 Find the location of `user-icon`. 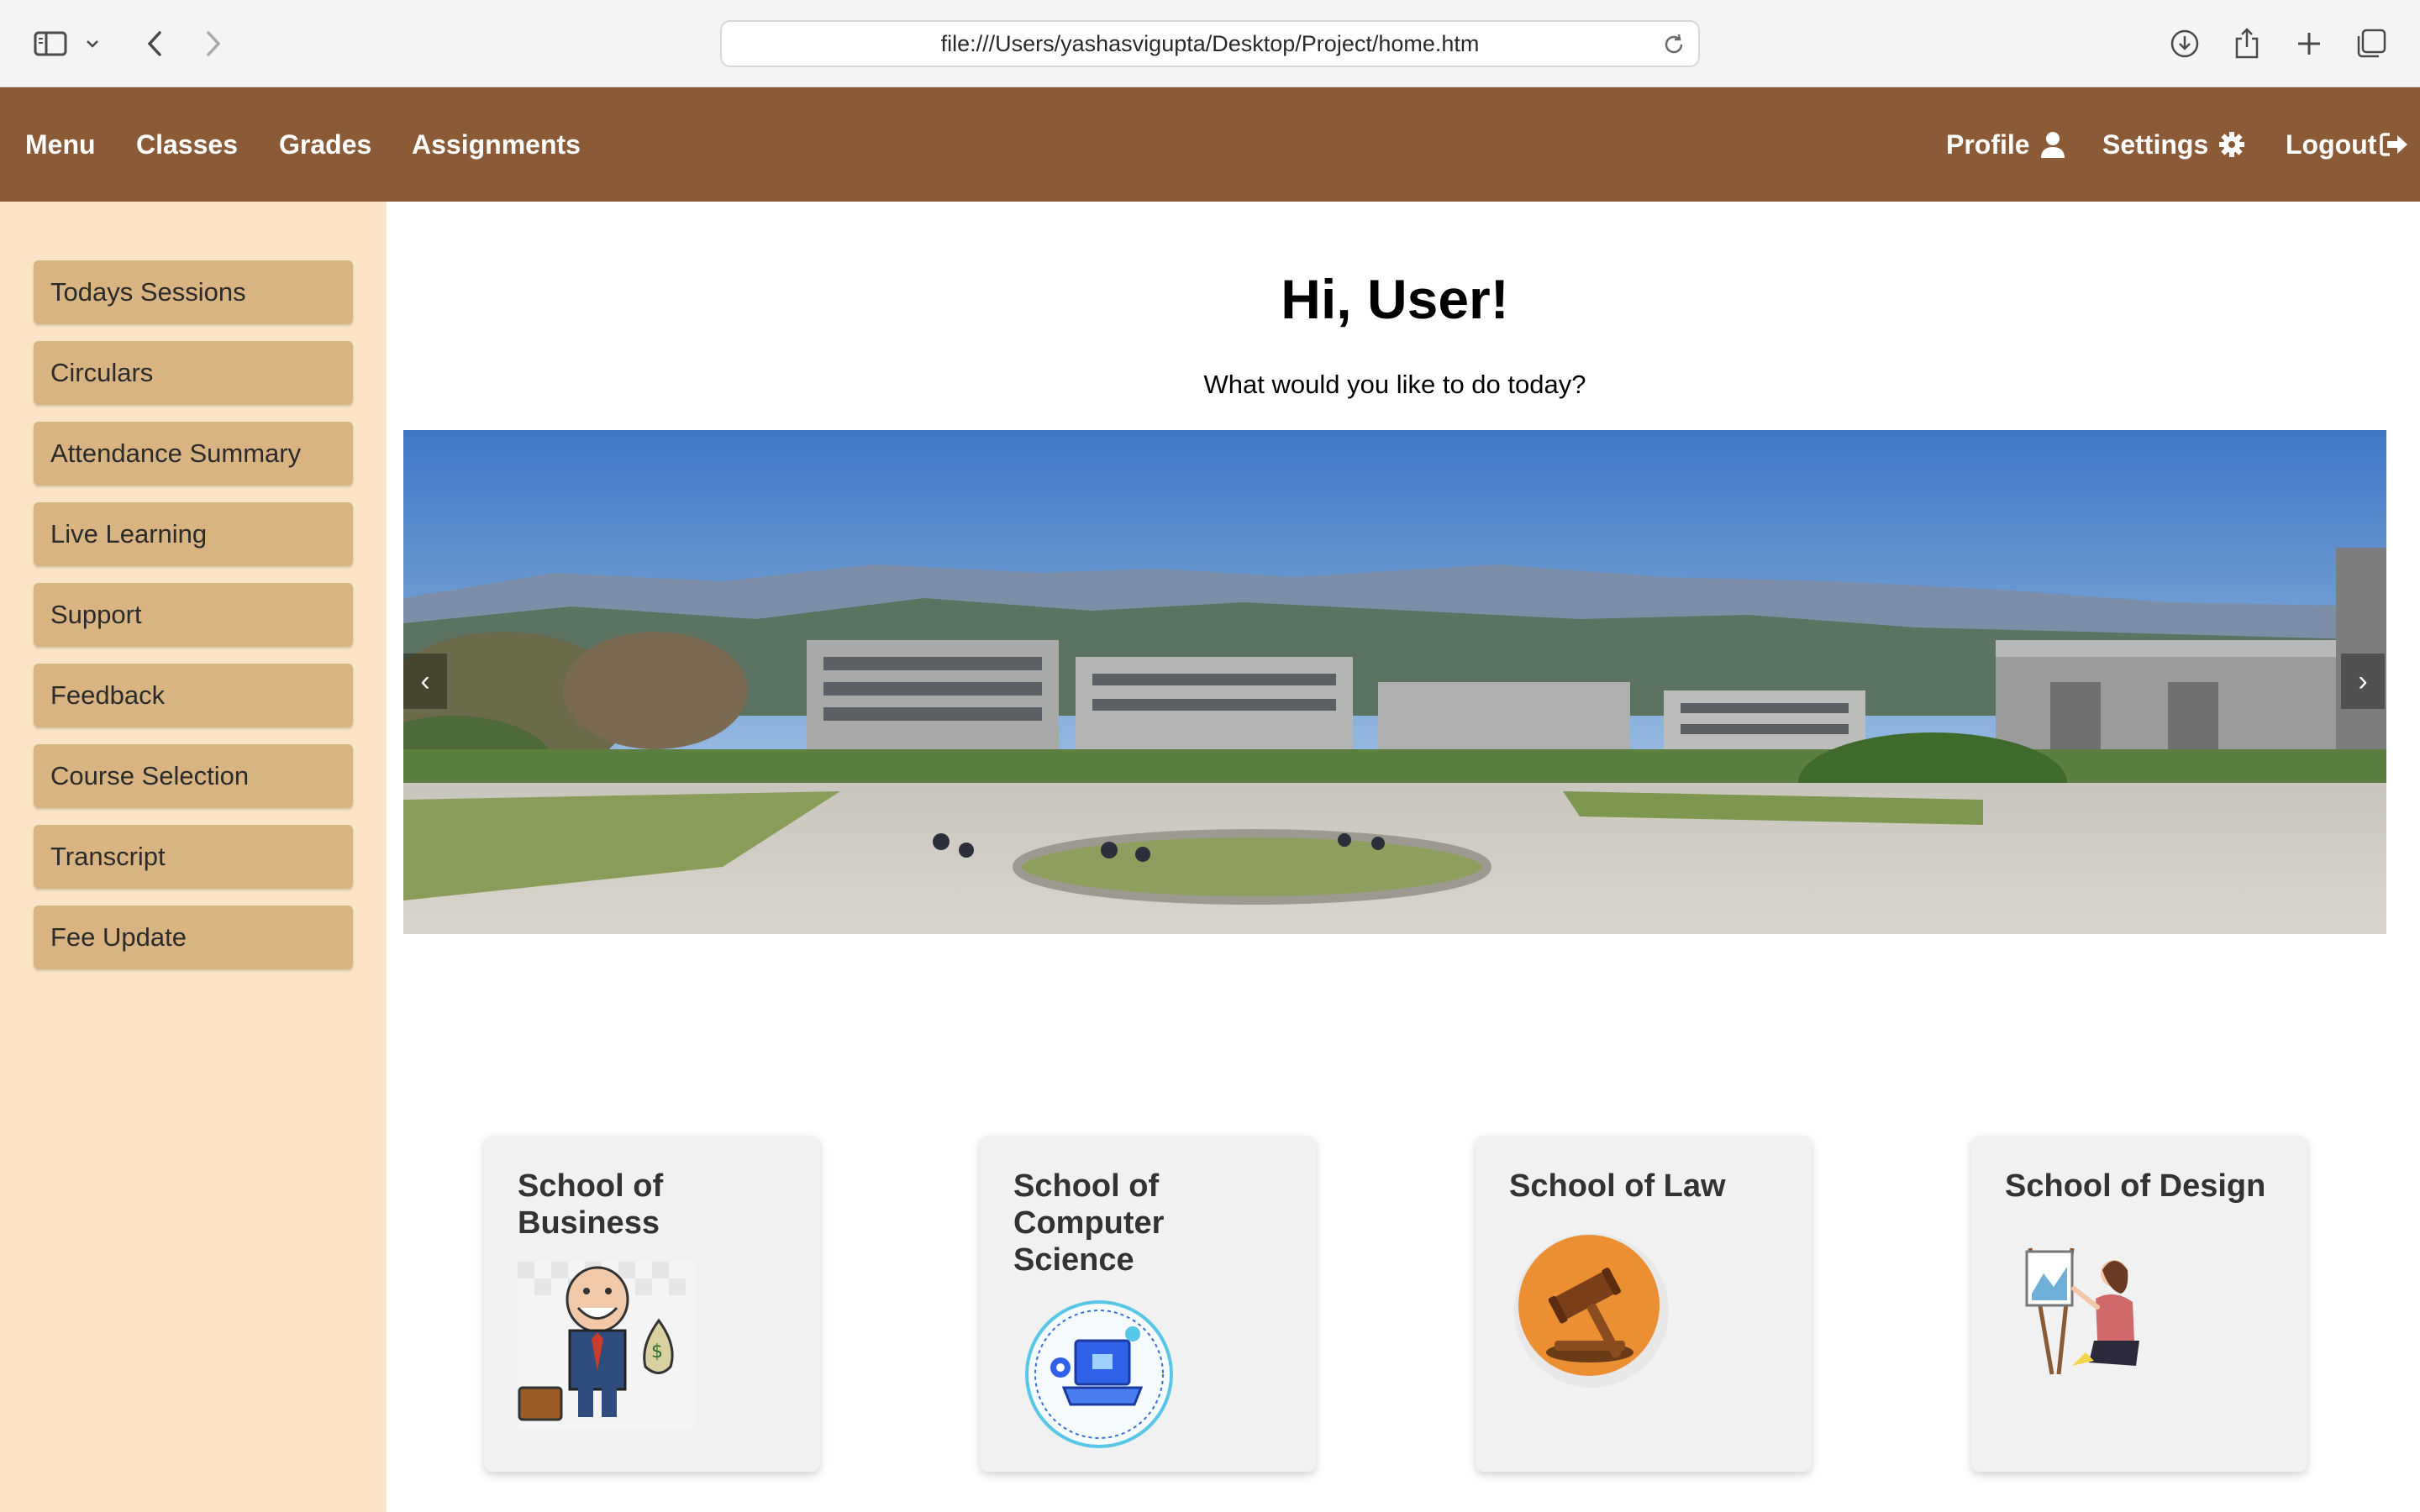

user-icon is located at coordinates (2052, 144).